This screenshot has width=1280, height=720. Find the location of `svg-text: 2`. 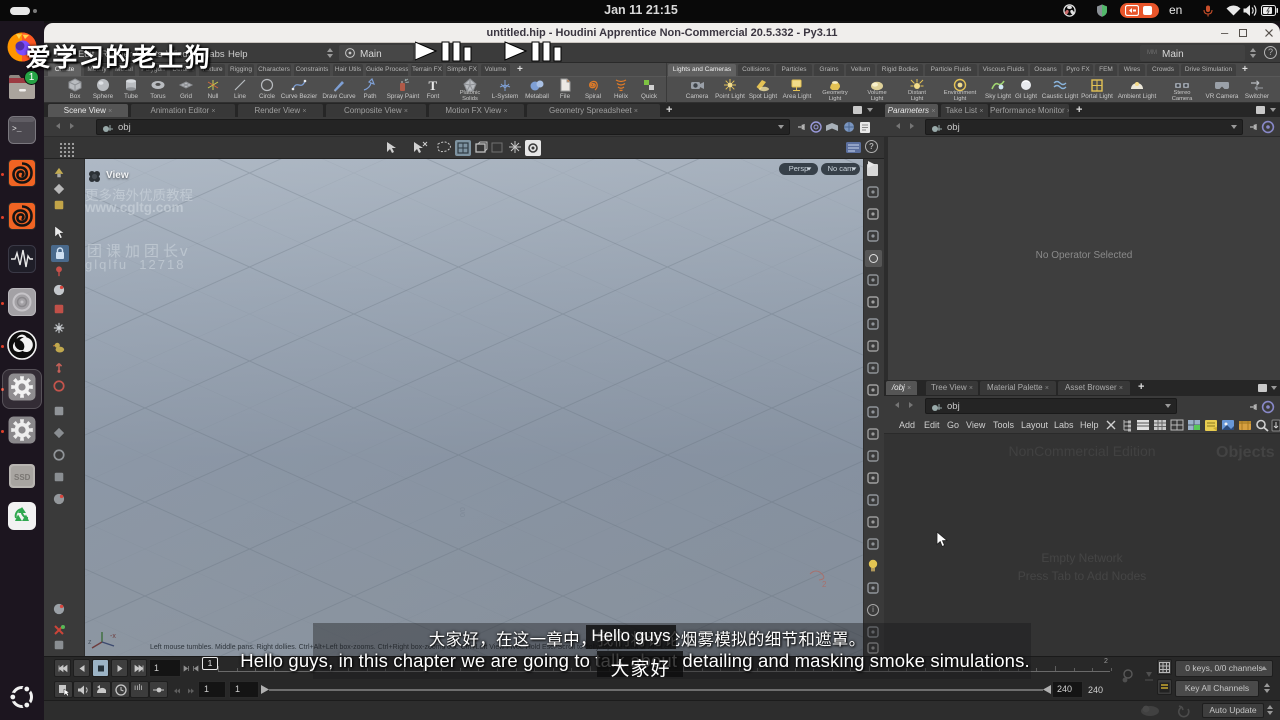

svg-text: 2 is located at coordinates (824, 584).